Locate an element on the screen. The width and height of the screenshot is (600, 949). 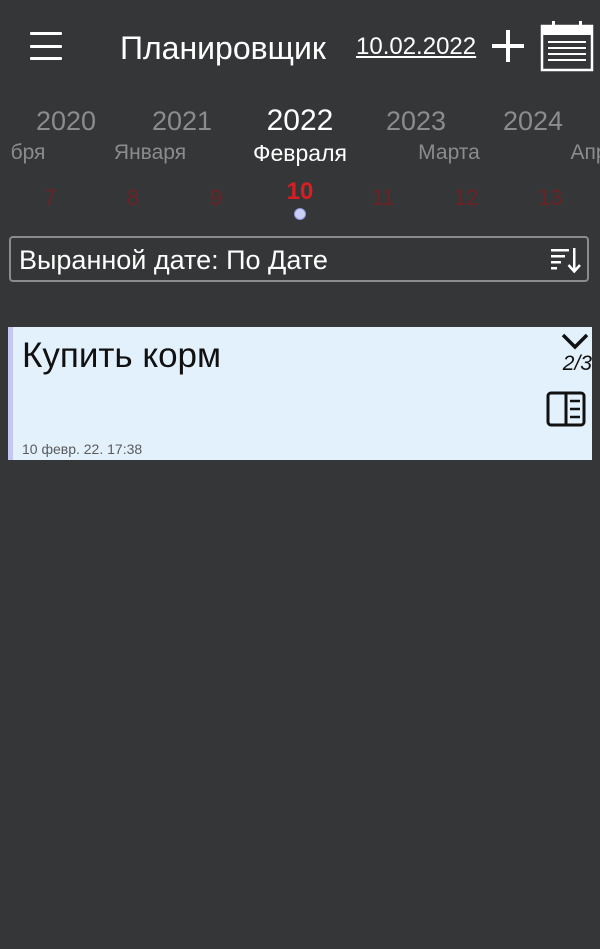
year-item: 2020 is located at coordinates (66, 121).